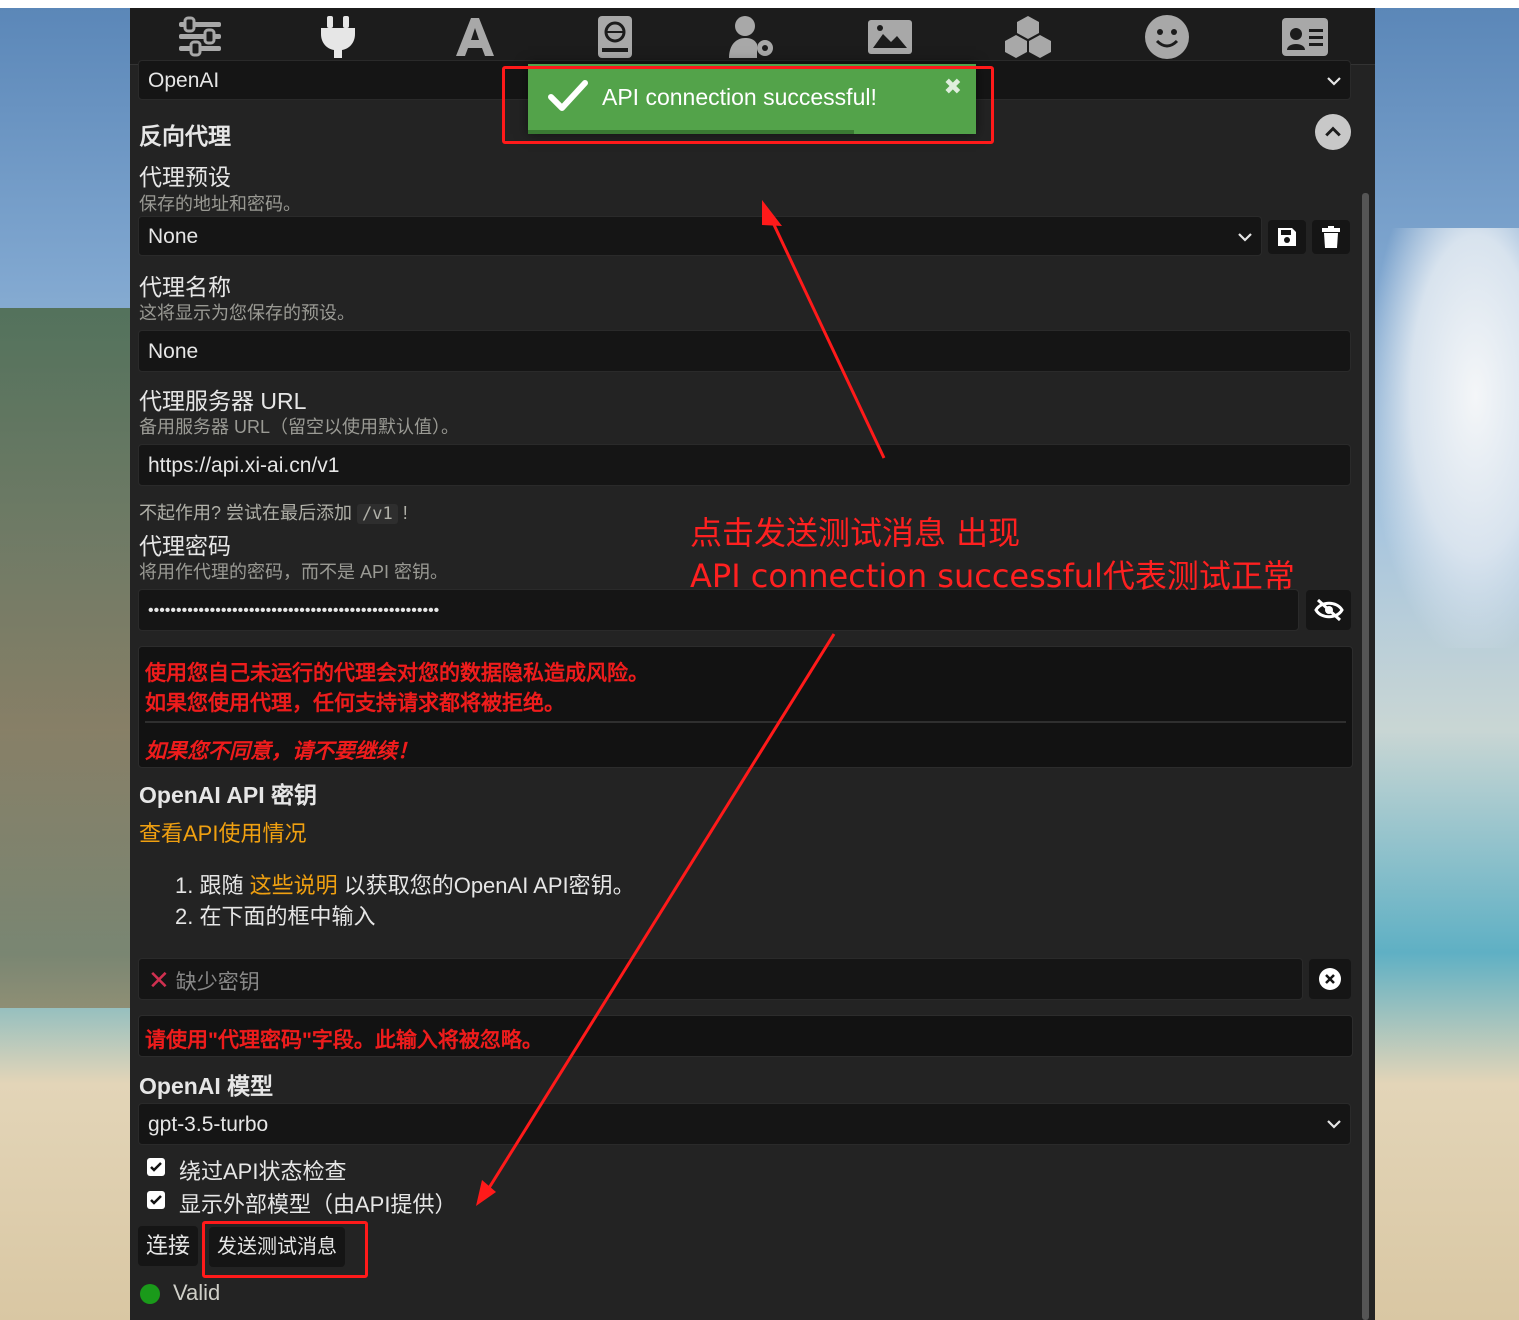  I want to click on annotation-line-1: 点击发送测试消息 出现, so click(855, 533).